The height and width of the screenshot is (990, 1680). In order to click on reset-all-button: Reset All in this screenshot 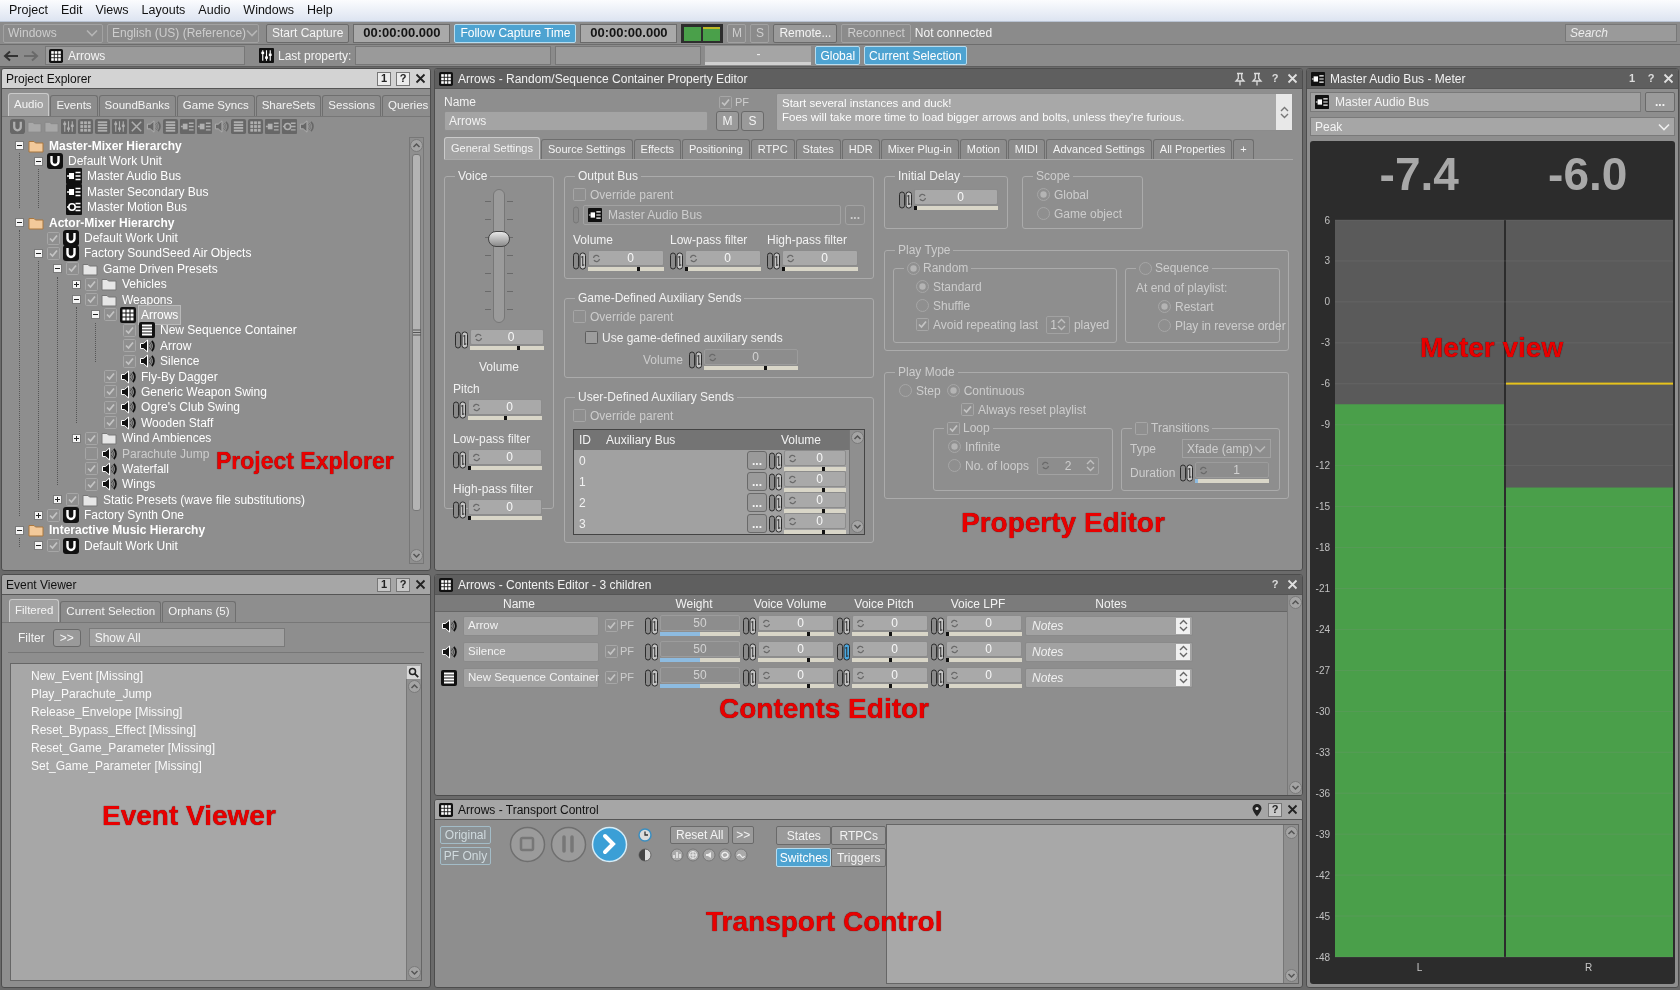, I will do `click(700, 835)`.